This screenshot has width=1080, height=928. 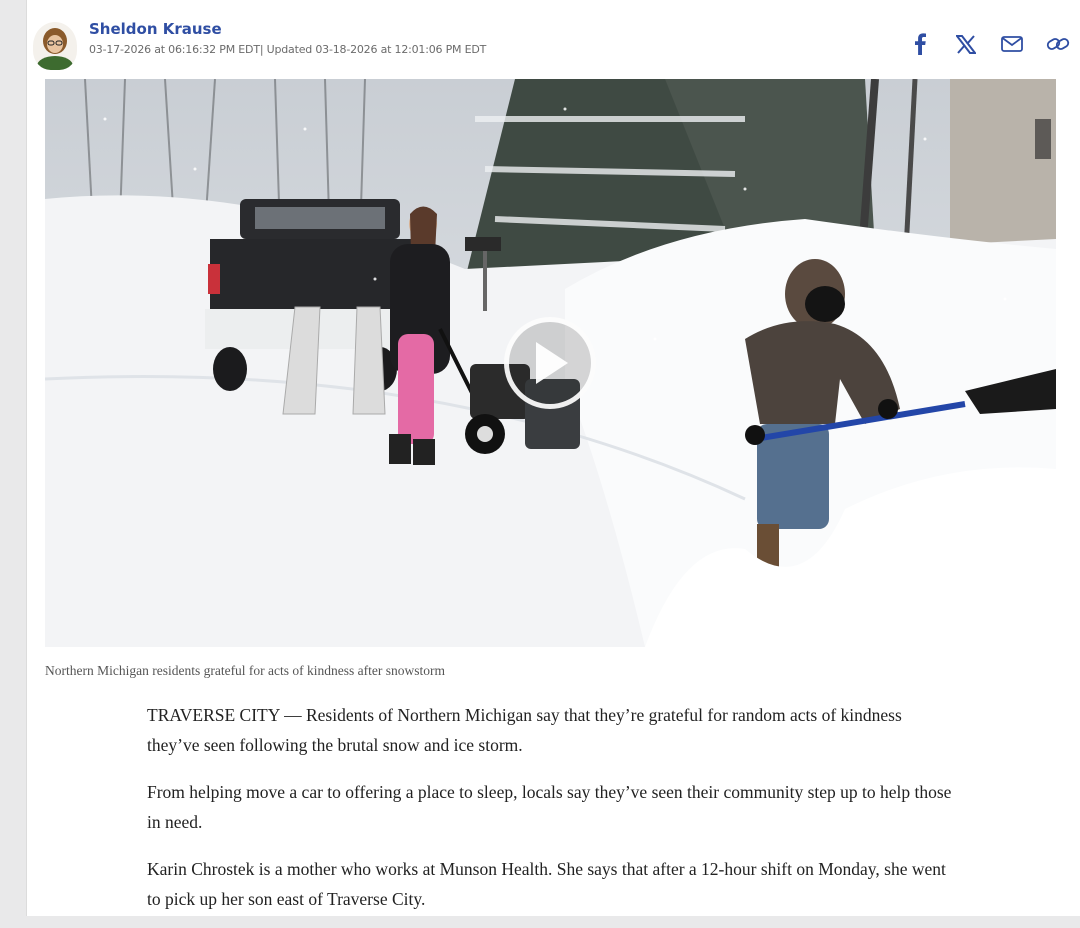 What do you see at coordinates (155, 29) in the screenshot?
I see `author-name: Sheldon Krause` at bounding box center [155, 29].